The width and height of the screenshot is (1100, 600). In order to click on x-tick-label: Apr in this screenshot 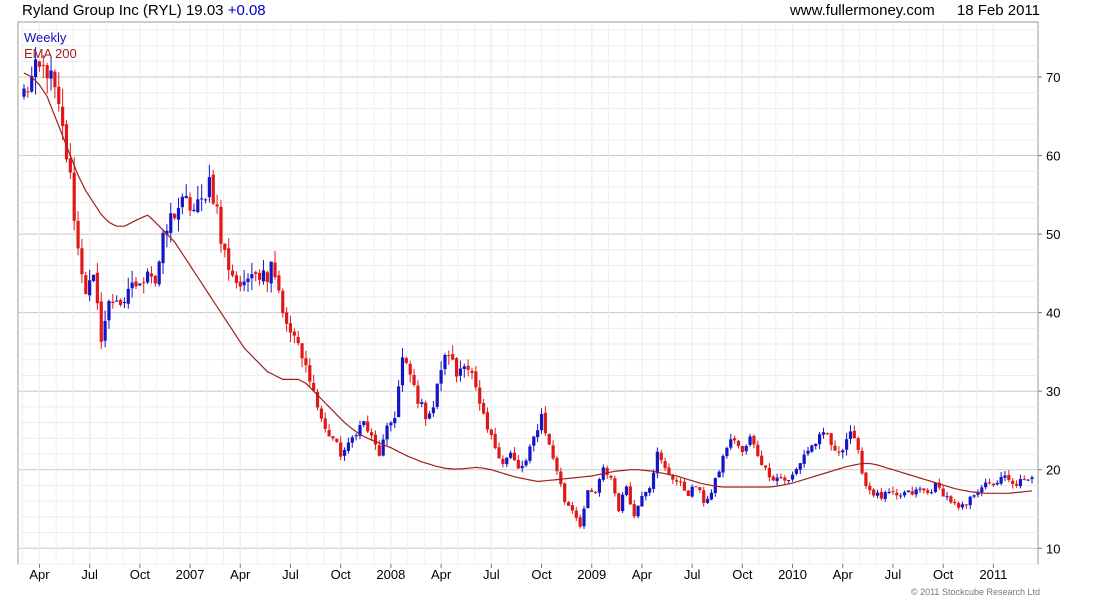, I will do `click(39, 574)`.